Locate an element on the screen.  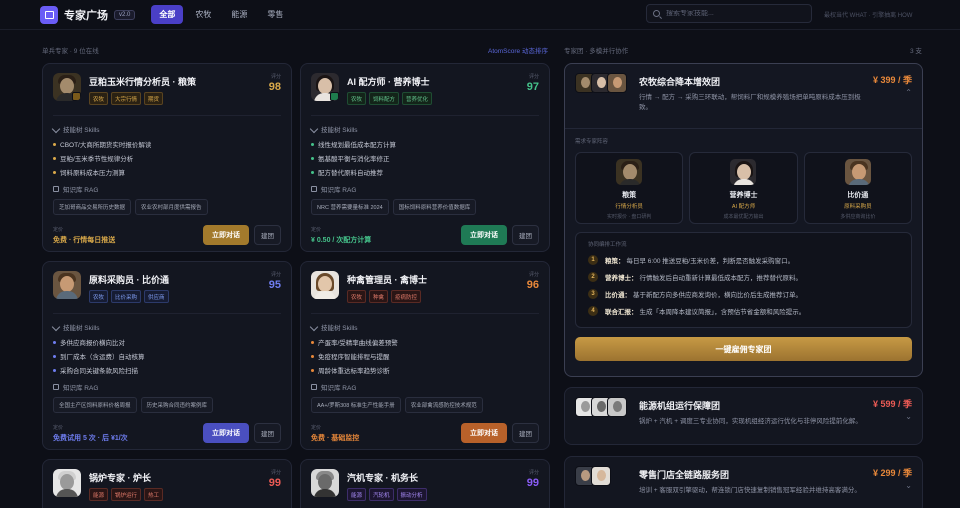
expert-score: 95 is located at coordinates (274, 285).